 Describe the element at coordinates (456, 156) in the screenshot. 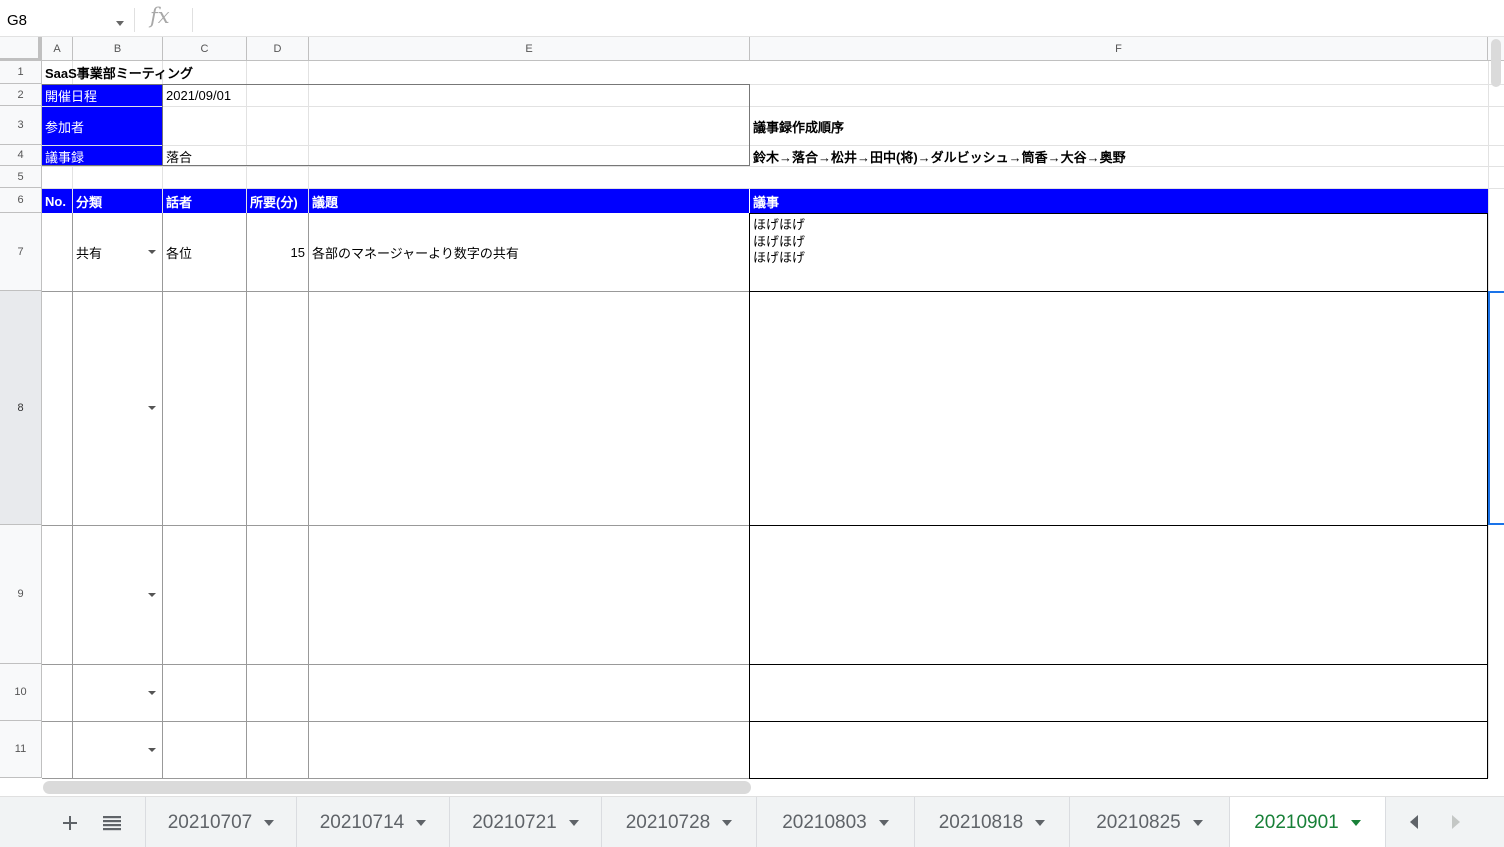

I see `minutes-taker-value: 落合` at that location.